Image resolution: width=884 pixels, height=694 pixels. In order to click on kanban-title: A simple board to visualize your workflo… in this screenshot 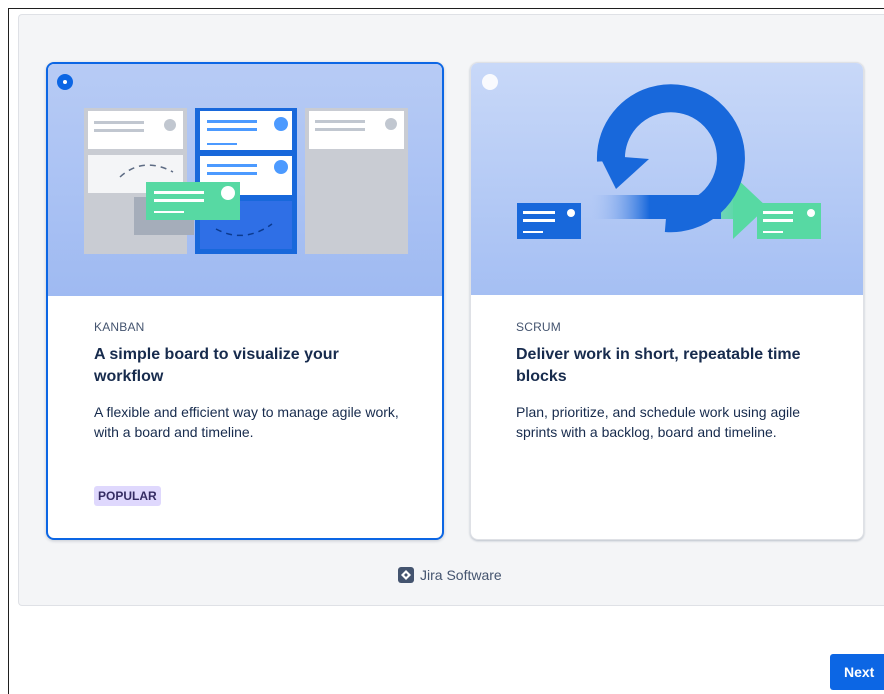, I will do `click(216, 365)`.